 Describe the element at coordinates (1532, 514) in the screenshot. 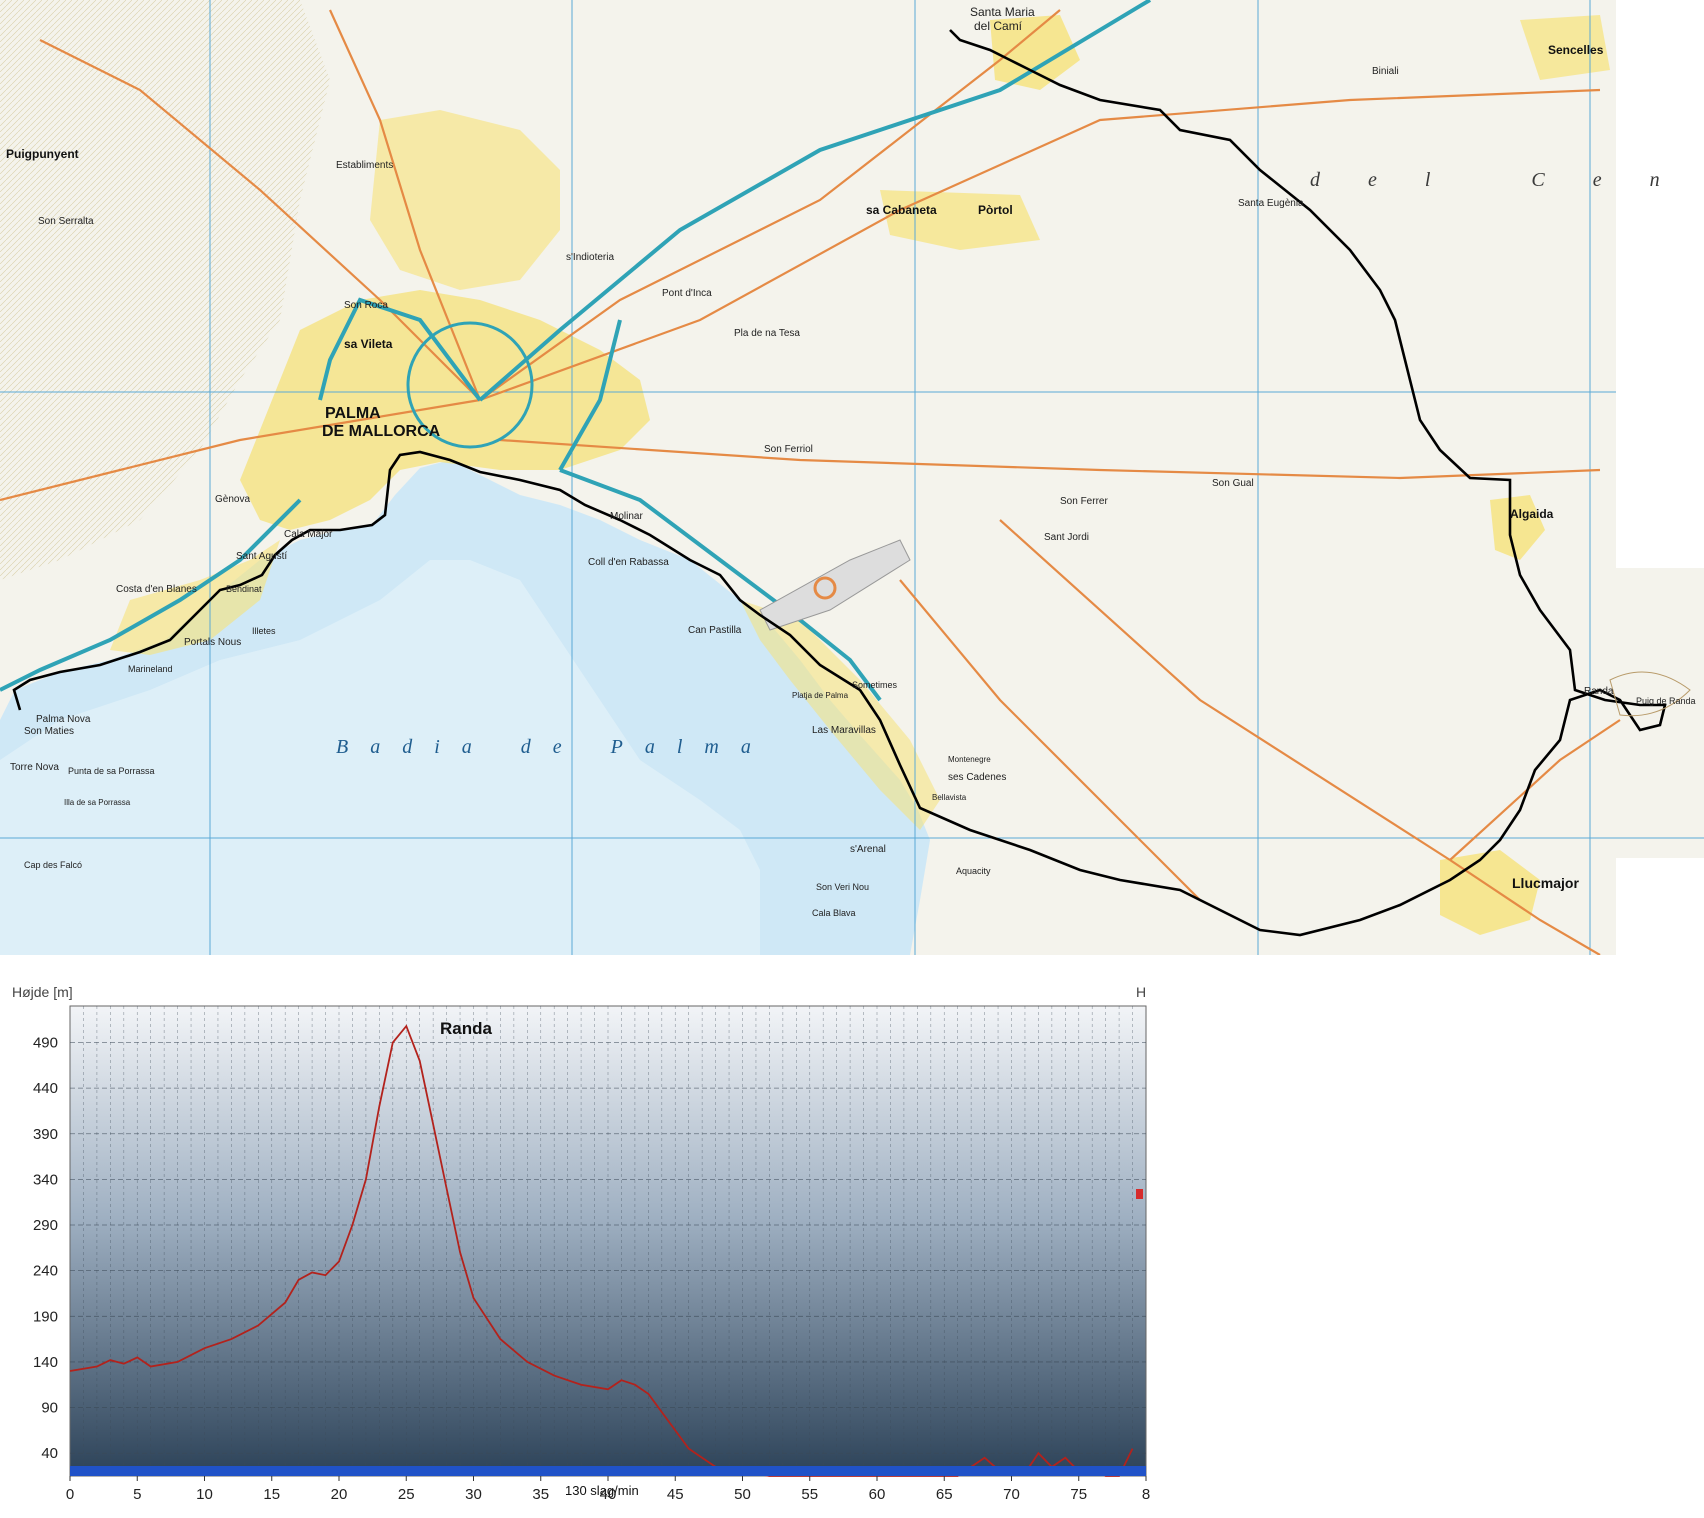

I see `place-algaida: Algaida` at that location.